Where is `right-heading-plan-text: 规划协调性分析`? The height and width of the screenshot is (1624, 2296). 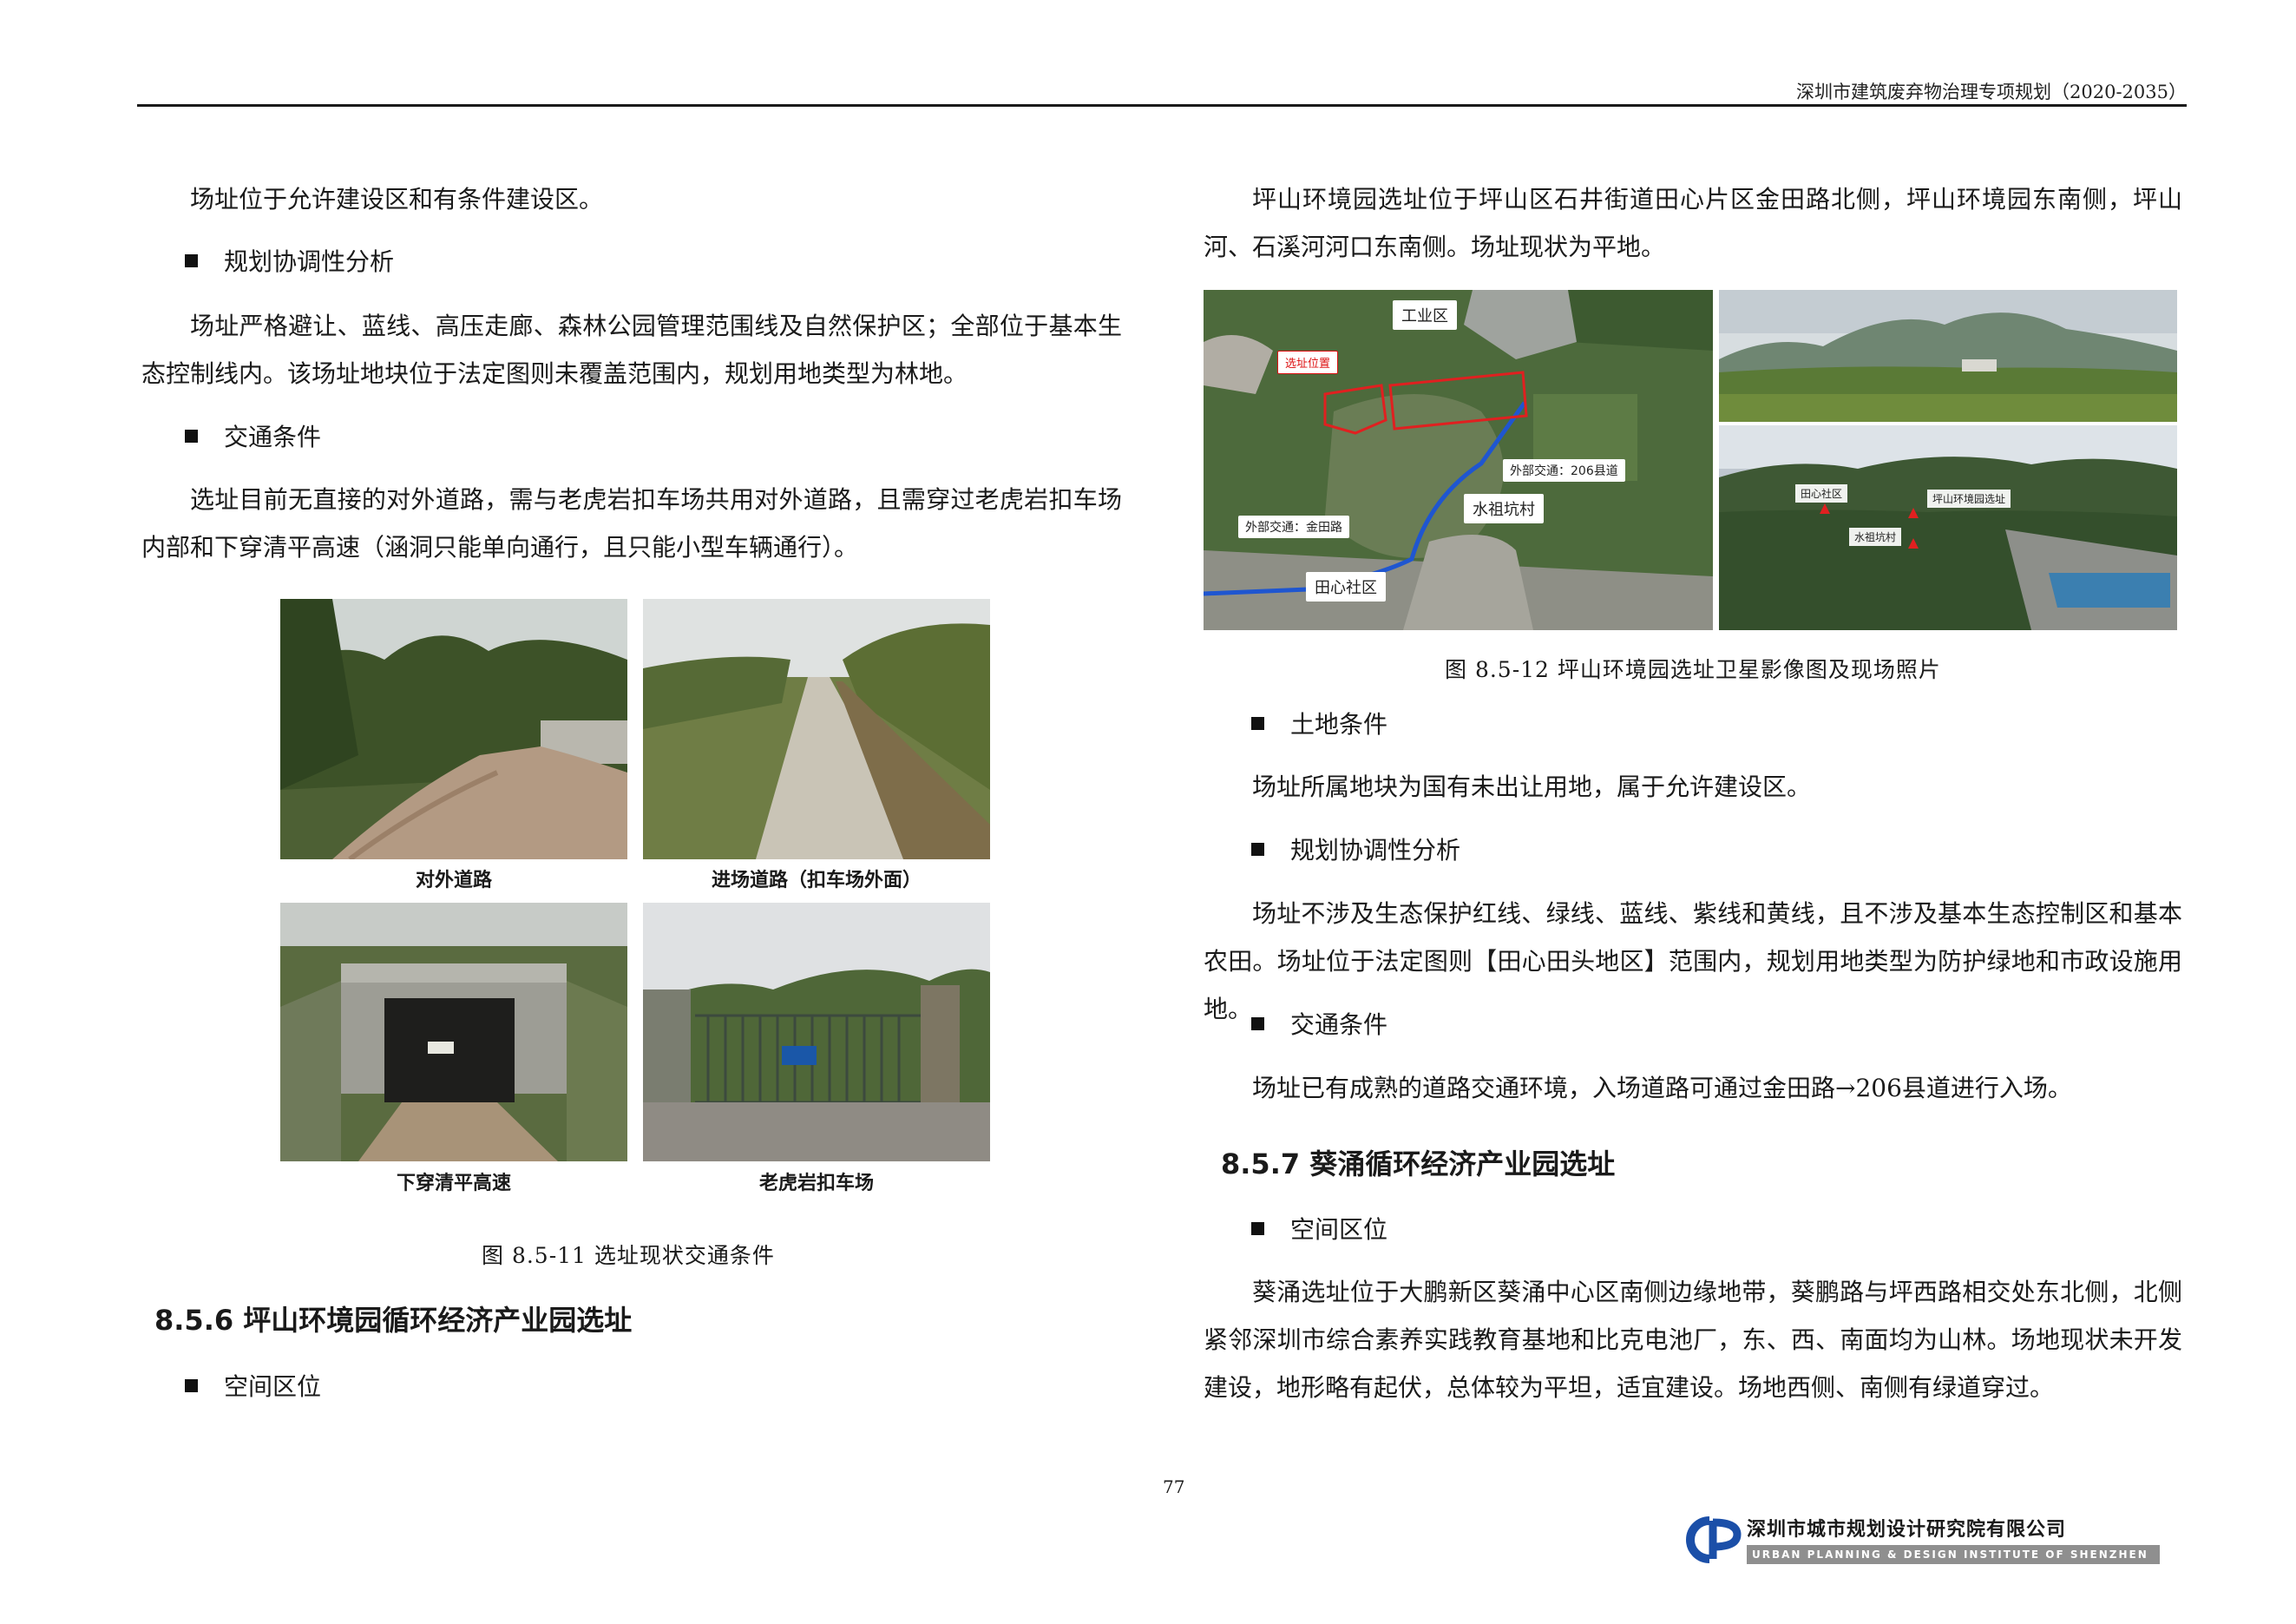
right-heading-plan-text: 规划协调性分析 is located at coordinates (1375, 850).